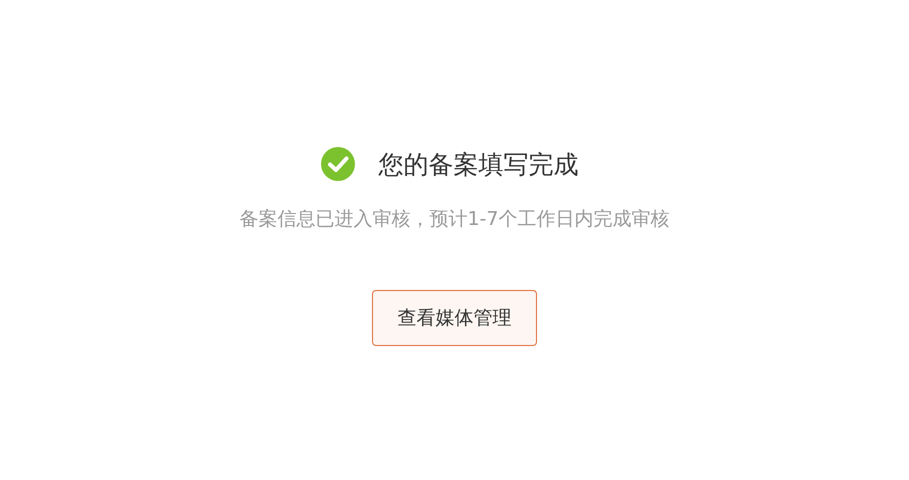 The image size is (909, 480). I want to click on check-icon, so click(337, 164).